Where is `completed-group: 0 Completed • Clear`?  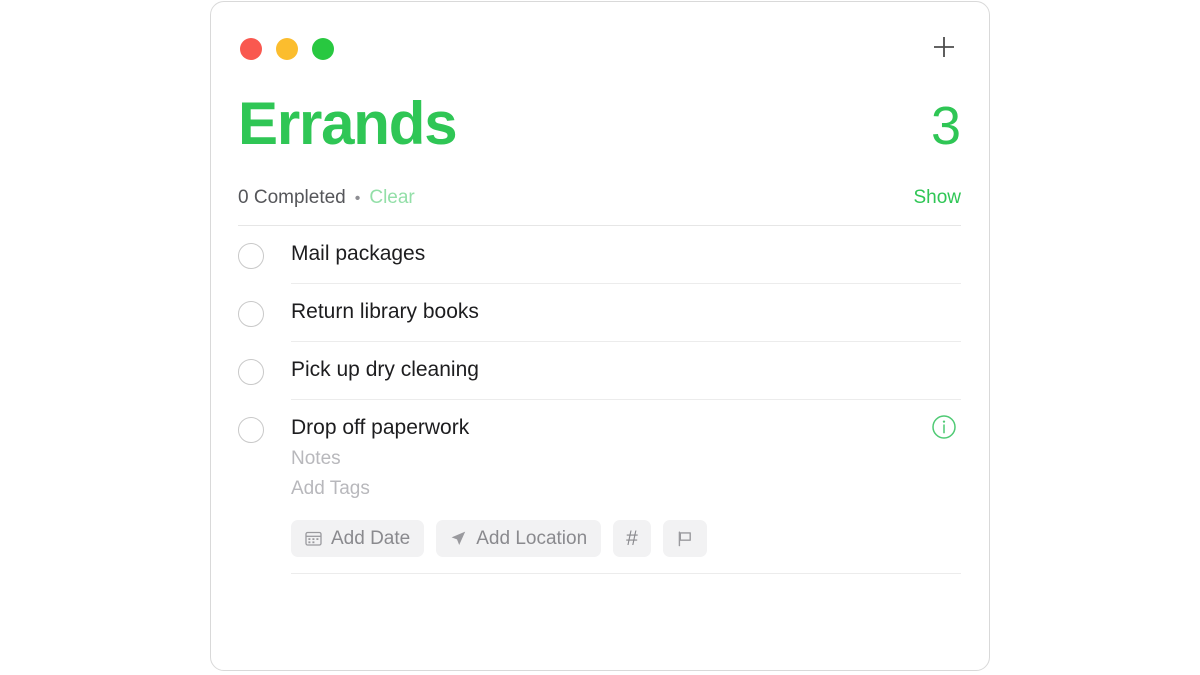
completed-group: 0 Completed • Clear is located at coordinates (326, 198).